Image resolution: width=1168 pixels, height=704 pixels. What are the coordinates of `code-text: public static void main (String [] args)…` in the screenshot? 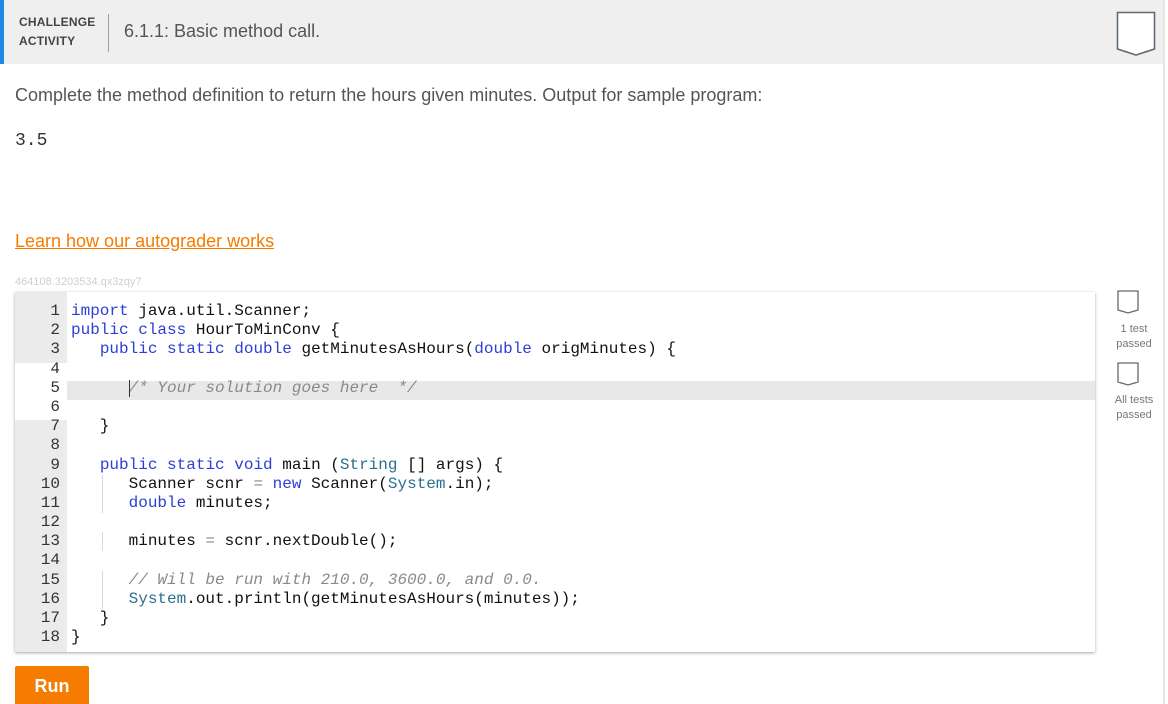 It's located at (287, 465).